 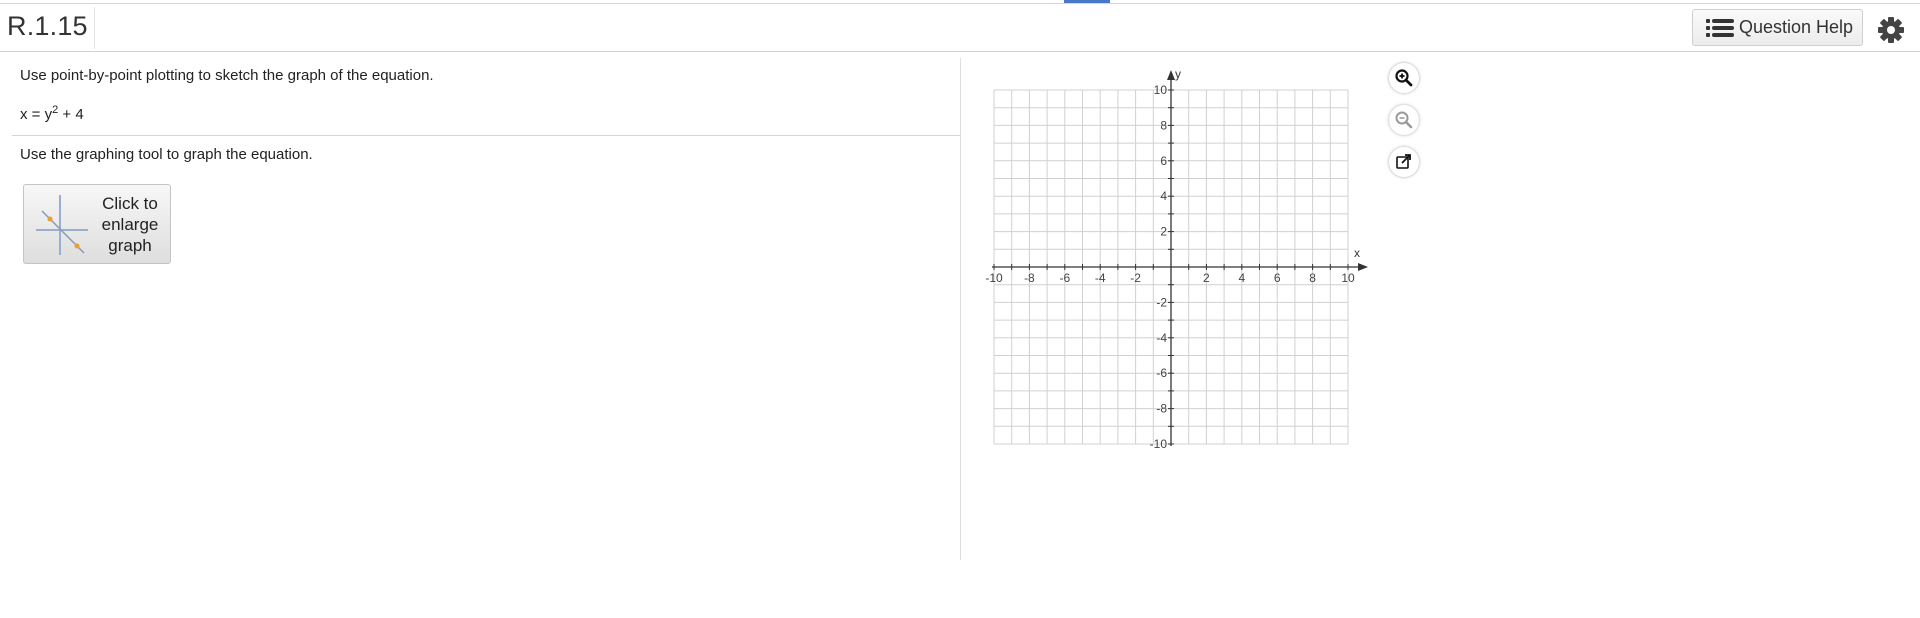 What do you see at coordinates (47, 26) in the screenshot?
I see `question-id: R.1.15` at bounding box center [47, 26].